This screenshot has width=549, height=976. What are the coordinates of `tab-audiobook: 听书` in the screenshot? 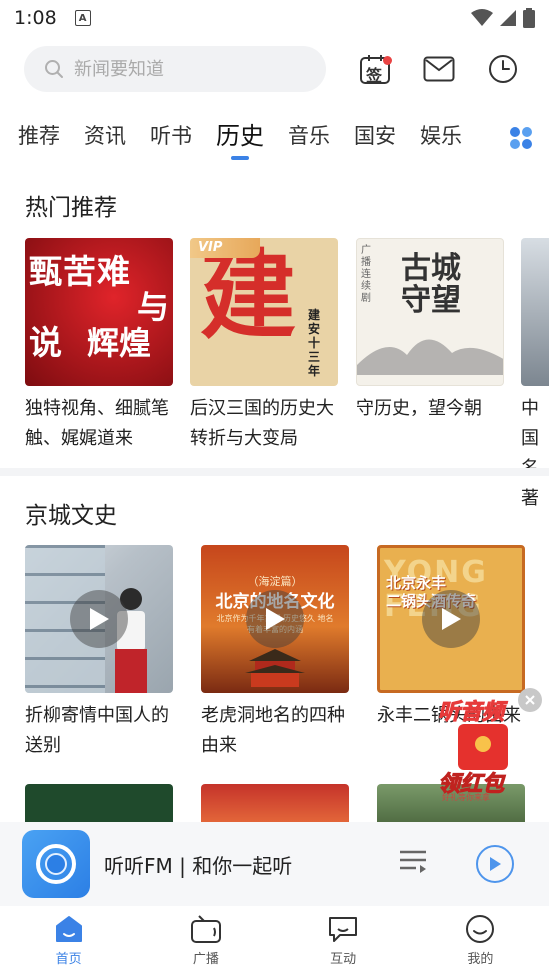 It's located at (171, 136).